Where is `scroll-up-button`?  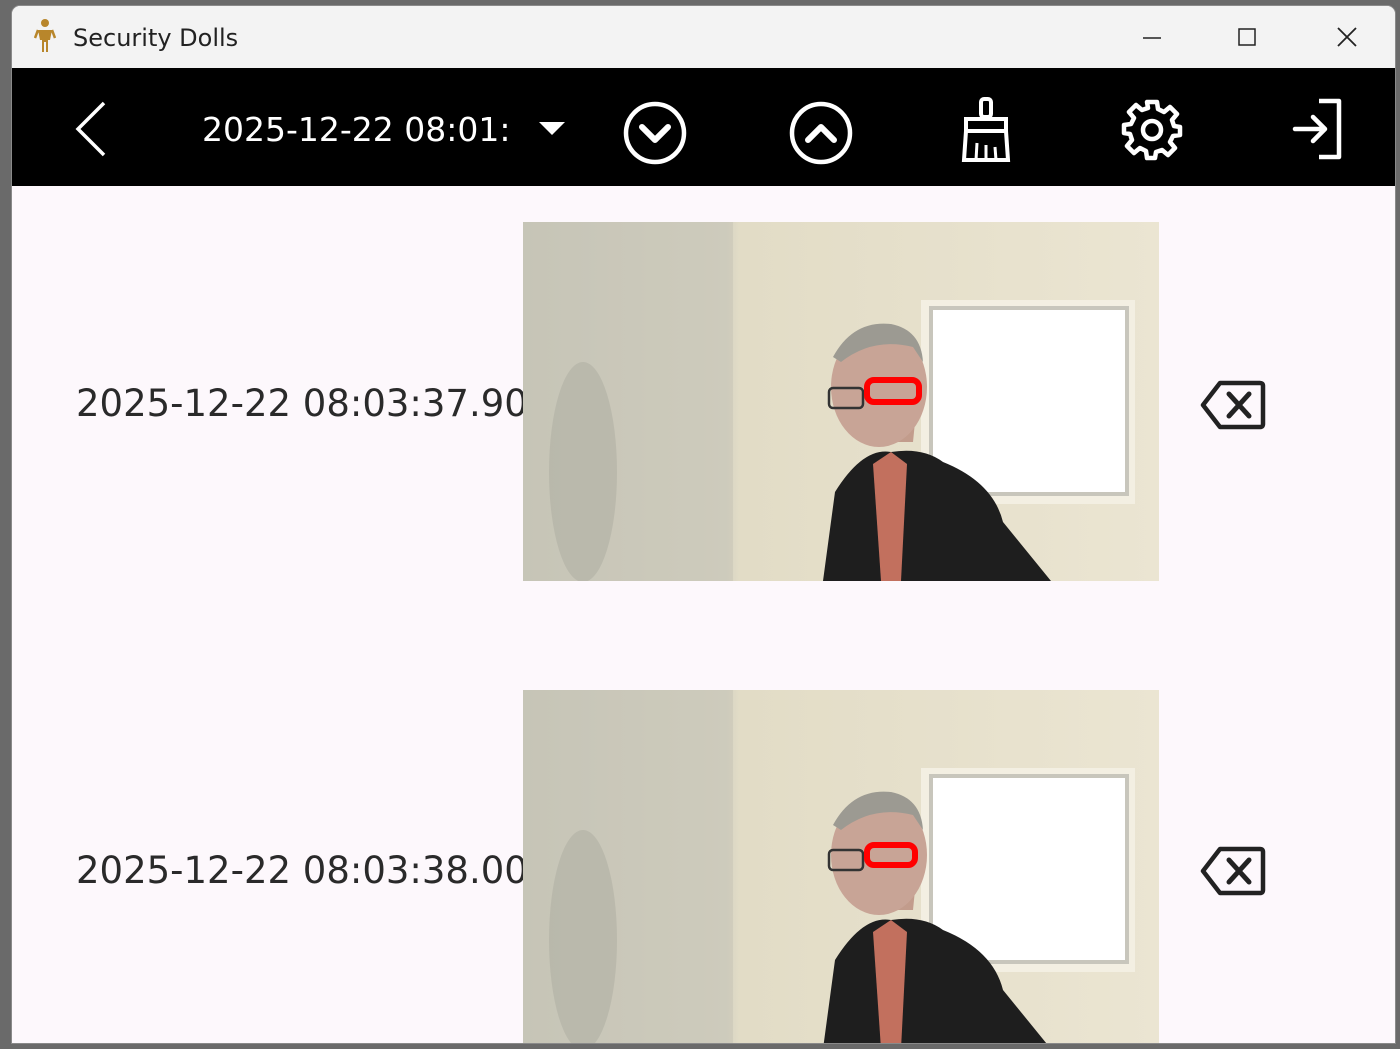
scroll-up-button is located at coordinates (821, 133).